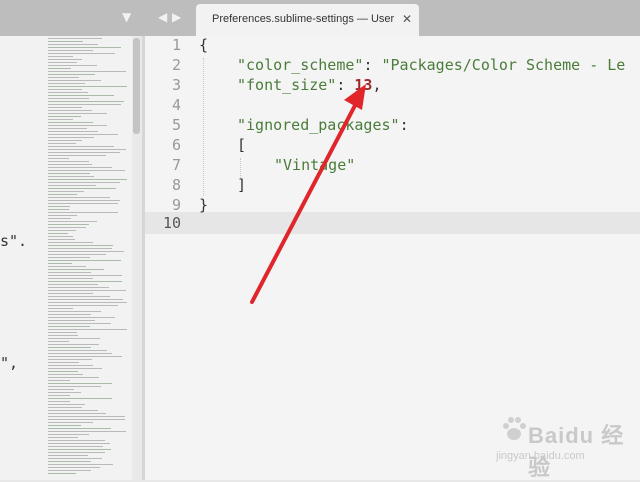  What do you see at coordinates (563, 444) in the screenshot?
I see `watermark: Baidu 经验 jingyan.baidu.com` at bounding box center [563, 444].